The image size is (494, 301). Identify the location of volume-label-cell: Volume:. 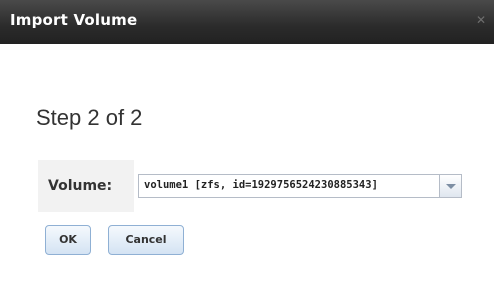
(86, 186).